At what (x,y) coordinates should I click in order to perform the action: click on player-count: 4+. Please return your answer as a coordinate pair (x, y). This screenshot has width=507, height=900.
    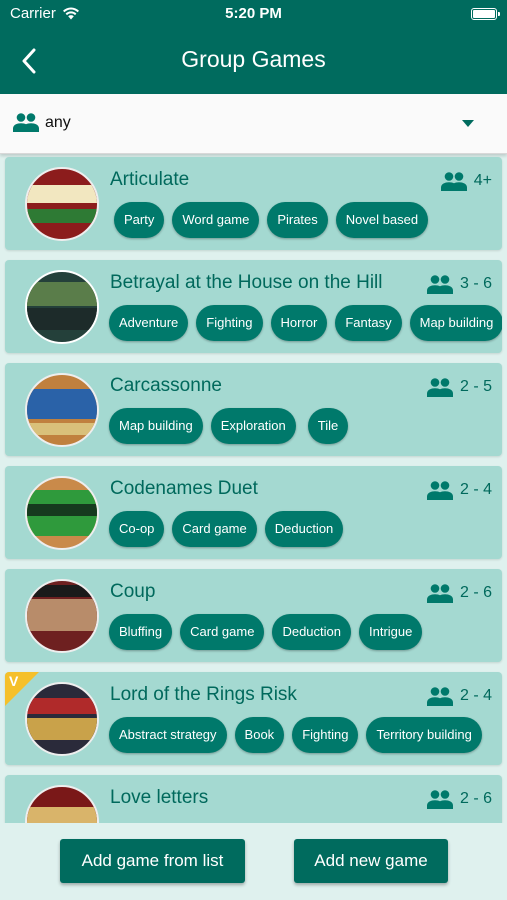
    Looking at the image, I should click on (466, 181).